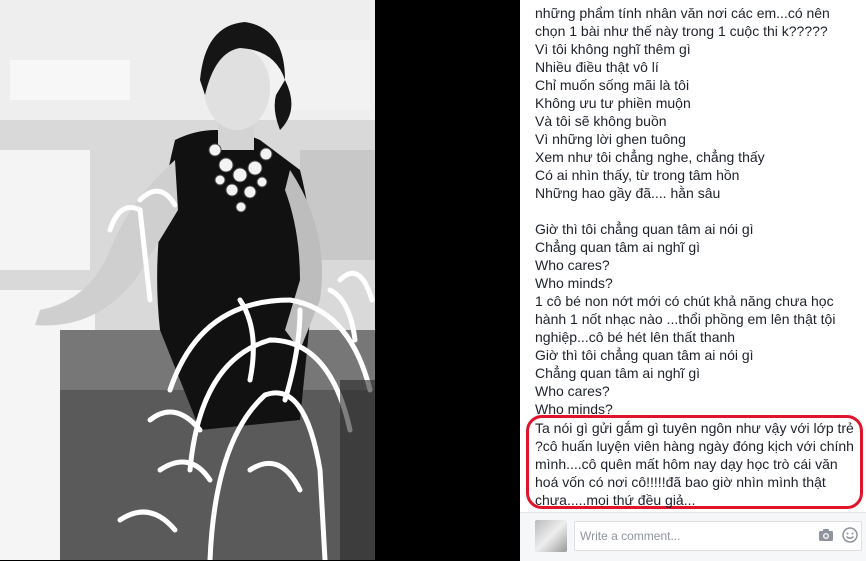 Image resolution: width=866 pixels, height=561 pixels. I want to click on post-line: Chỉ muốn sống mãi là tôi, so click(612, 85).